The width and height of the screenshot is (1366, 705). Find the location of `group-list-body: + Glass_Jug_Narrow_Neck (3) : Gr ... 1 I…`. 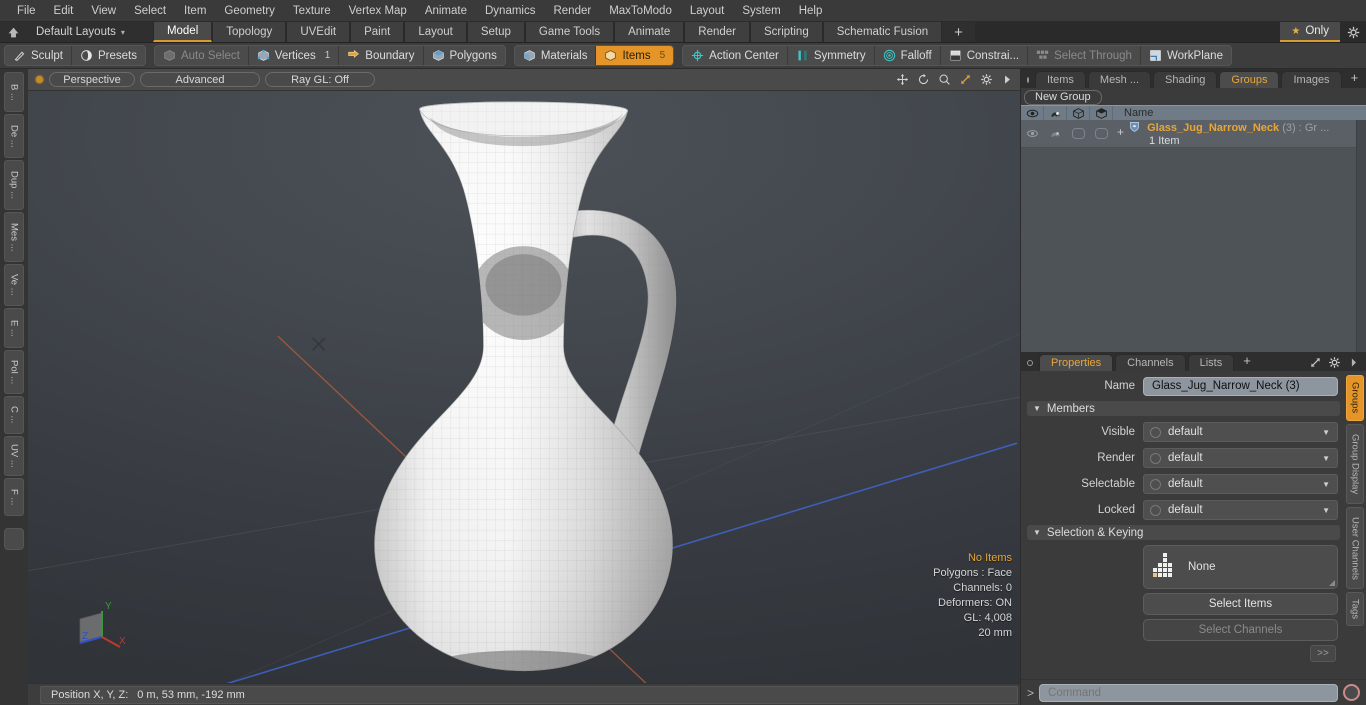

group-list-body: + Glass_Jug_Narrow_Neck (3) : Gr ... 1 I… is located at coordinates (1193, 236).